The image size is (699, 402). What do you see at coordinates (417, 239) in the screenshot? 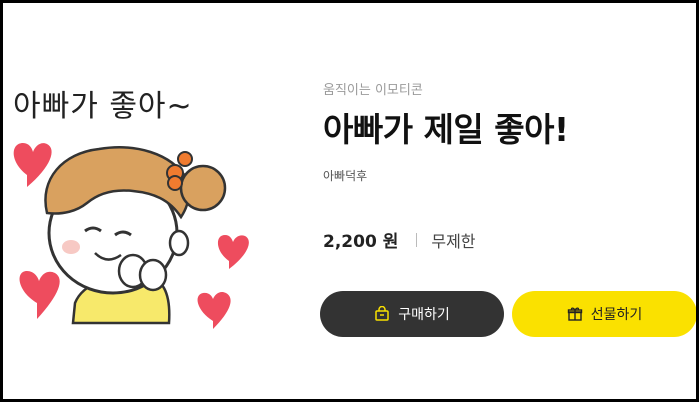
I see `divider` at bounding box center [417, 239].